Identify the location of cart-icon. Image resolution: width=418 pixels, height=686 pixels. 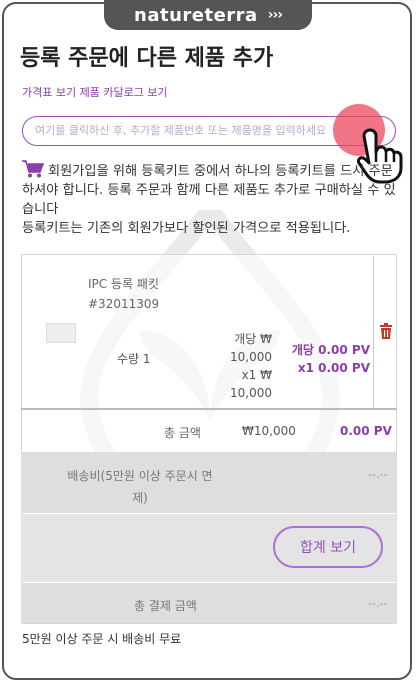
(33, 169).